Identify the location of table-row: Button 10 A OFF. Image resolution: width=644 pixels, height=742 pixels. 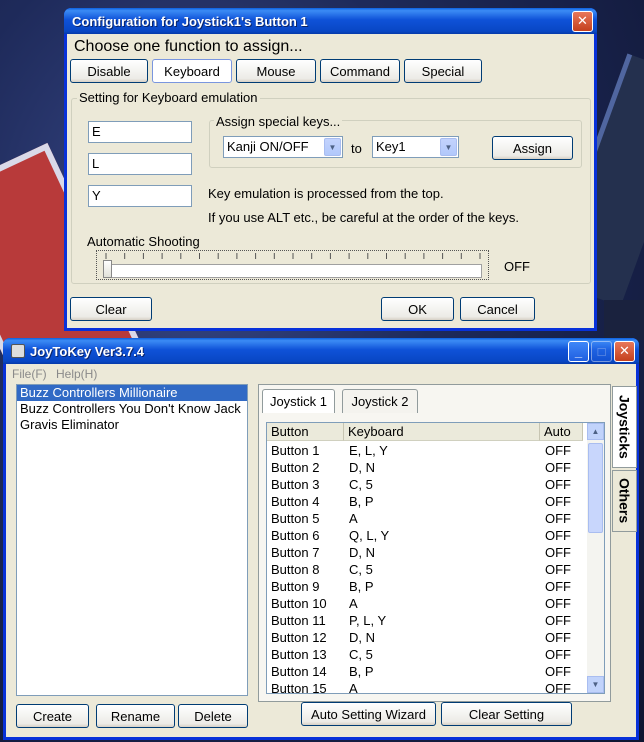
(425, 603).